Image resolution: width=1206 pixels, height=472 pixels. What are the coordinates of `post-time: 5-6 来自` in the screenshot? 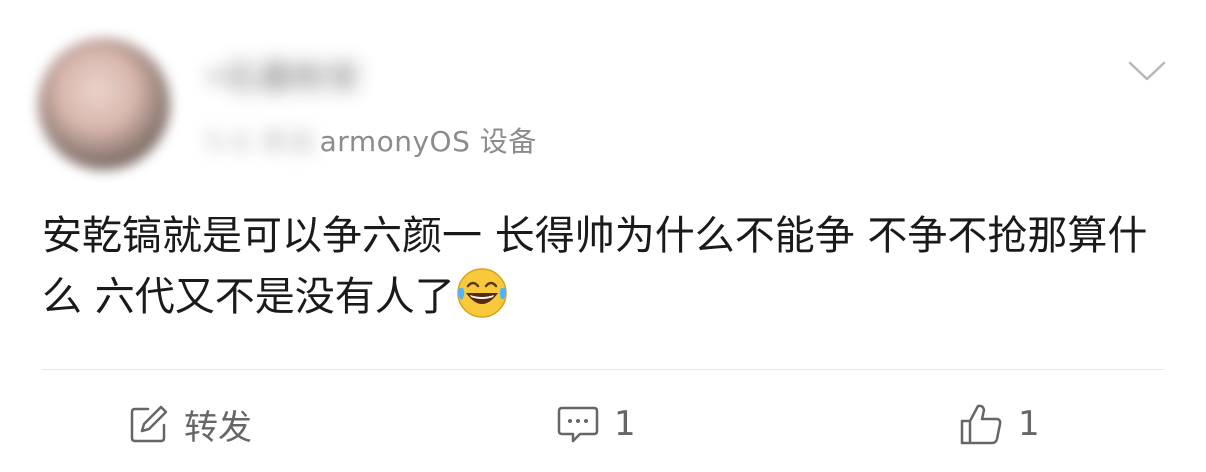 It's located at (260, 141).